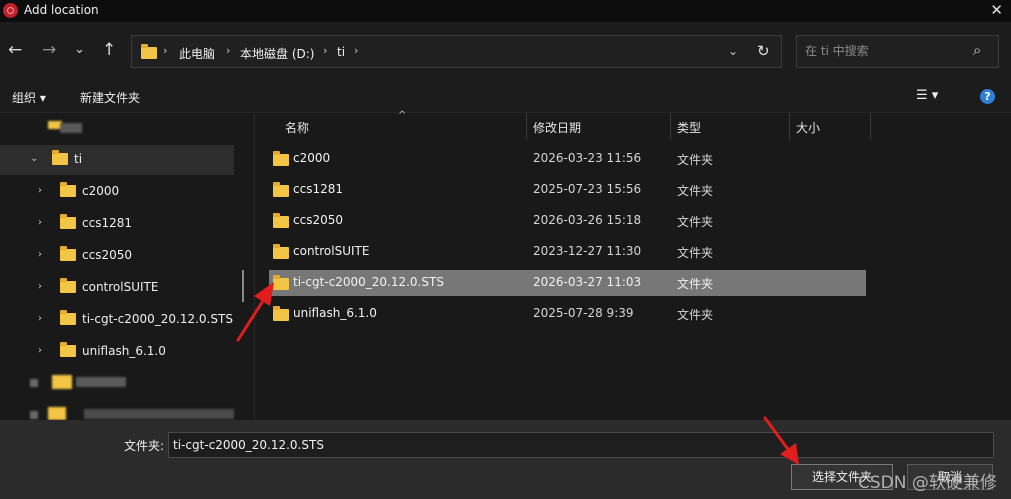 The image size is (1011, 499). Describe the element at coordinates (101, 191) in the screenshot. I see `tree-item-label: c2000` at that location.